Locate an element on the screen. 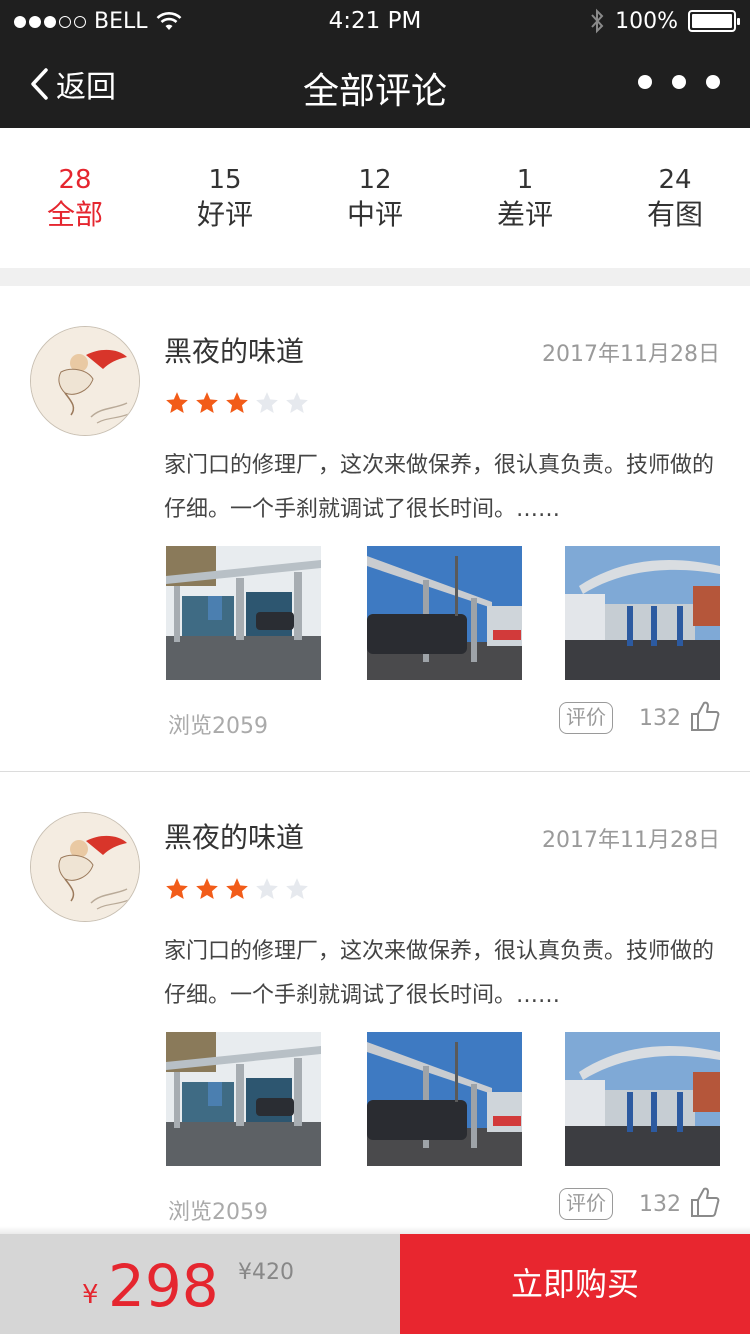 Image resolution: width=750 pixels, height=1334 pixels. status-bar: BELL 4:21 PM 100% is located at coordinates (375, 22).